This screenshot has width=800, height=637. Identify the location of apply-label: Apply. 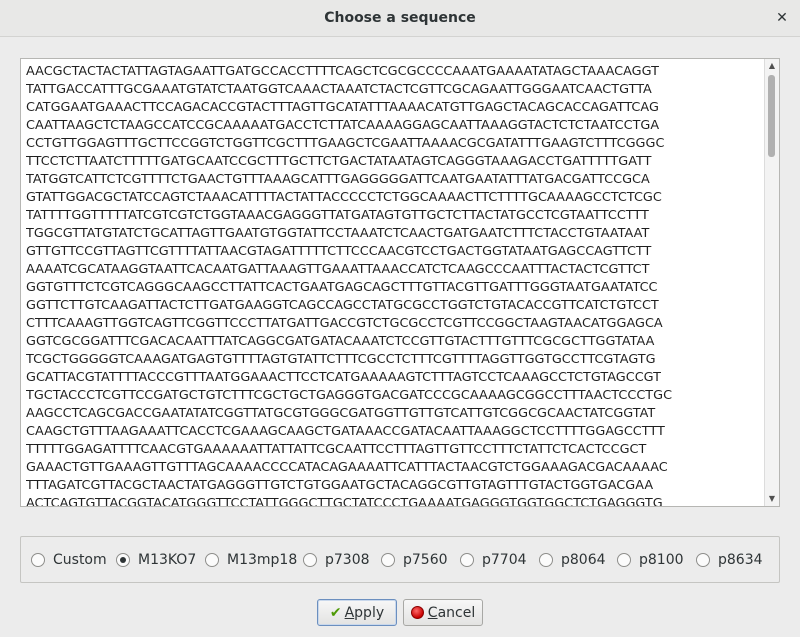
(364, 612).